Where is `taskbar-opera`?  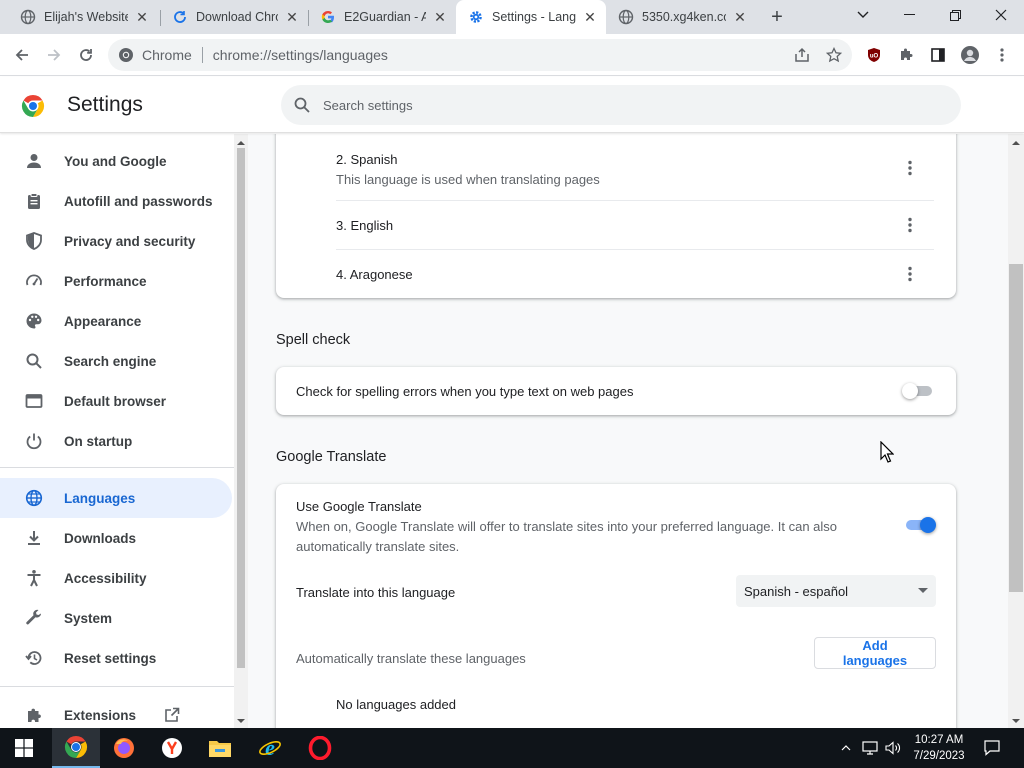 taskbar-opera is located at coordinates (320, 748).